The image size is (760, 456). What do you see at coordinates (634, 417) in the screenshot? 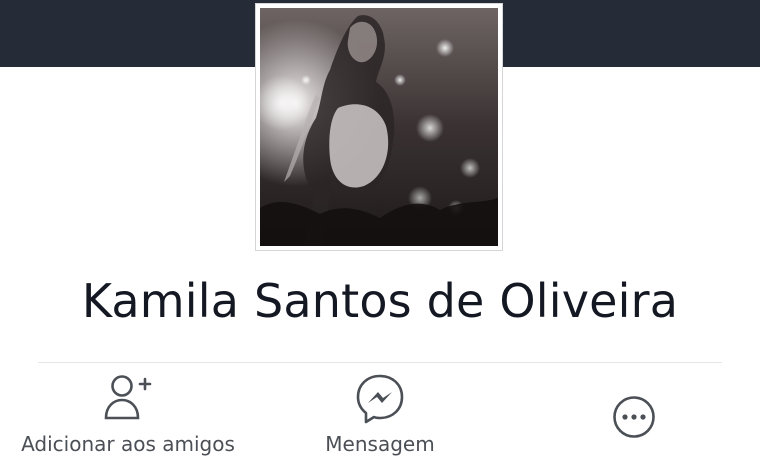
I see `more-options-icon` at bounding box center [634, 417].